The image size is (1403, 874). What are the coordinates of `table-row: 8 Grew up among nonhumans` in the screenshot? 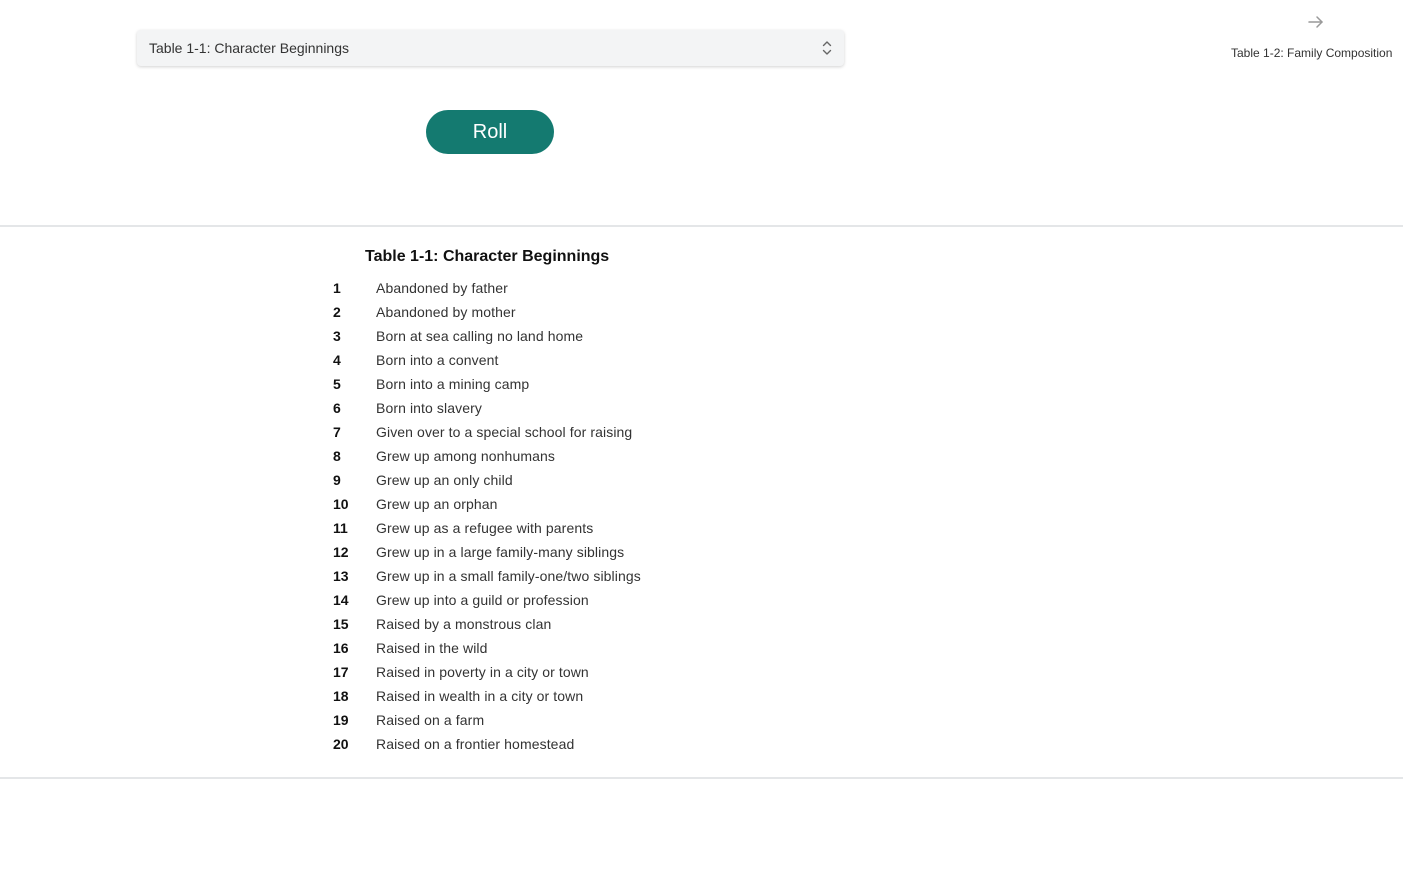 It's located at (498, 458).